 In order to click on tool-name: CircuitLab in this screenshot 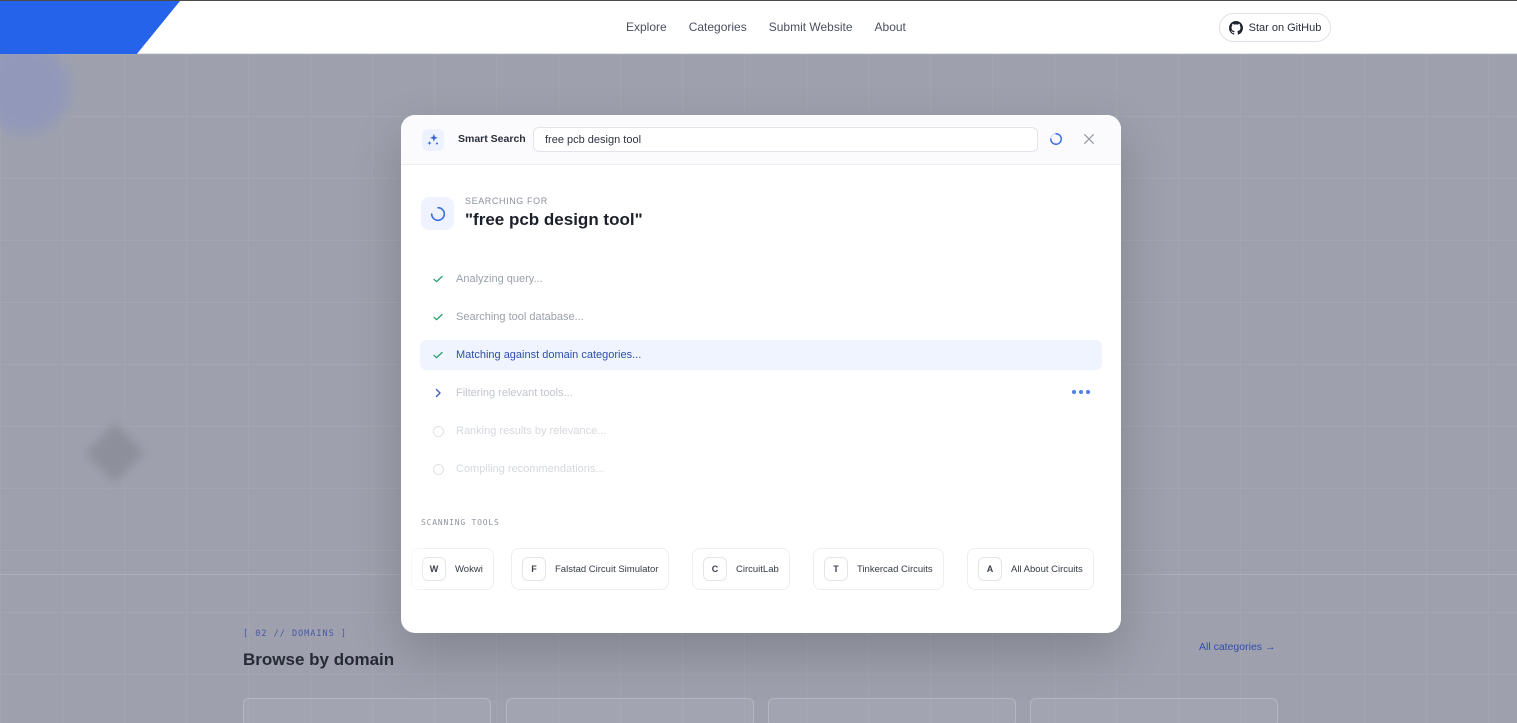, I will do `click(757, 569)`.